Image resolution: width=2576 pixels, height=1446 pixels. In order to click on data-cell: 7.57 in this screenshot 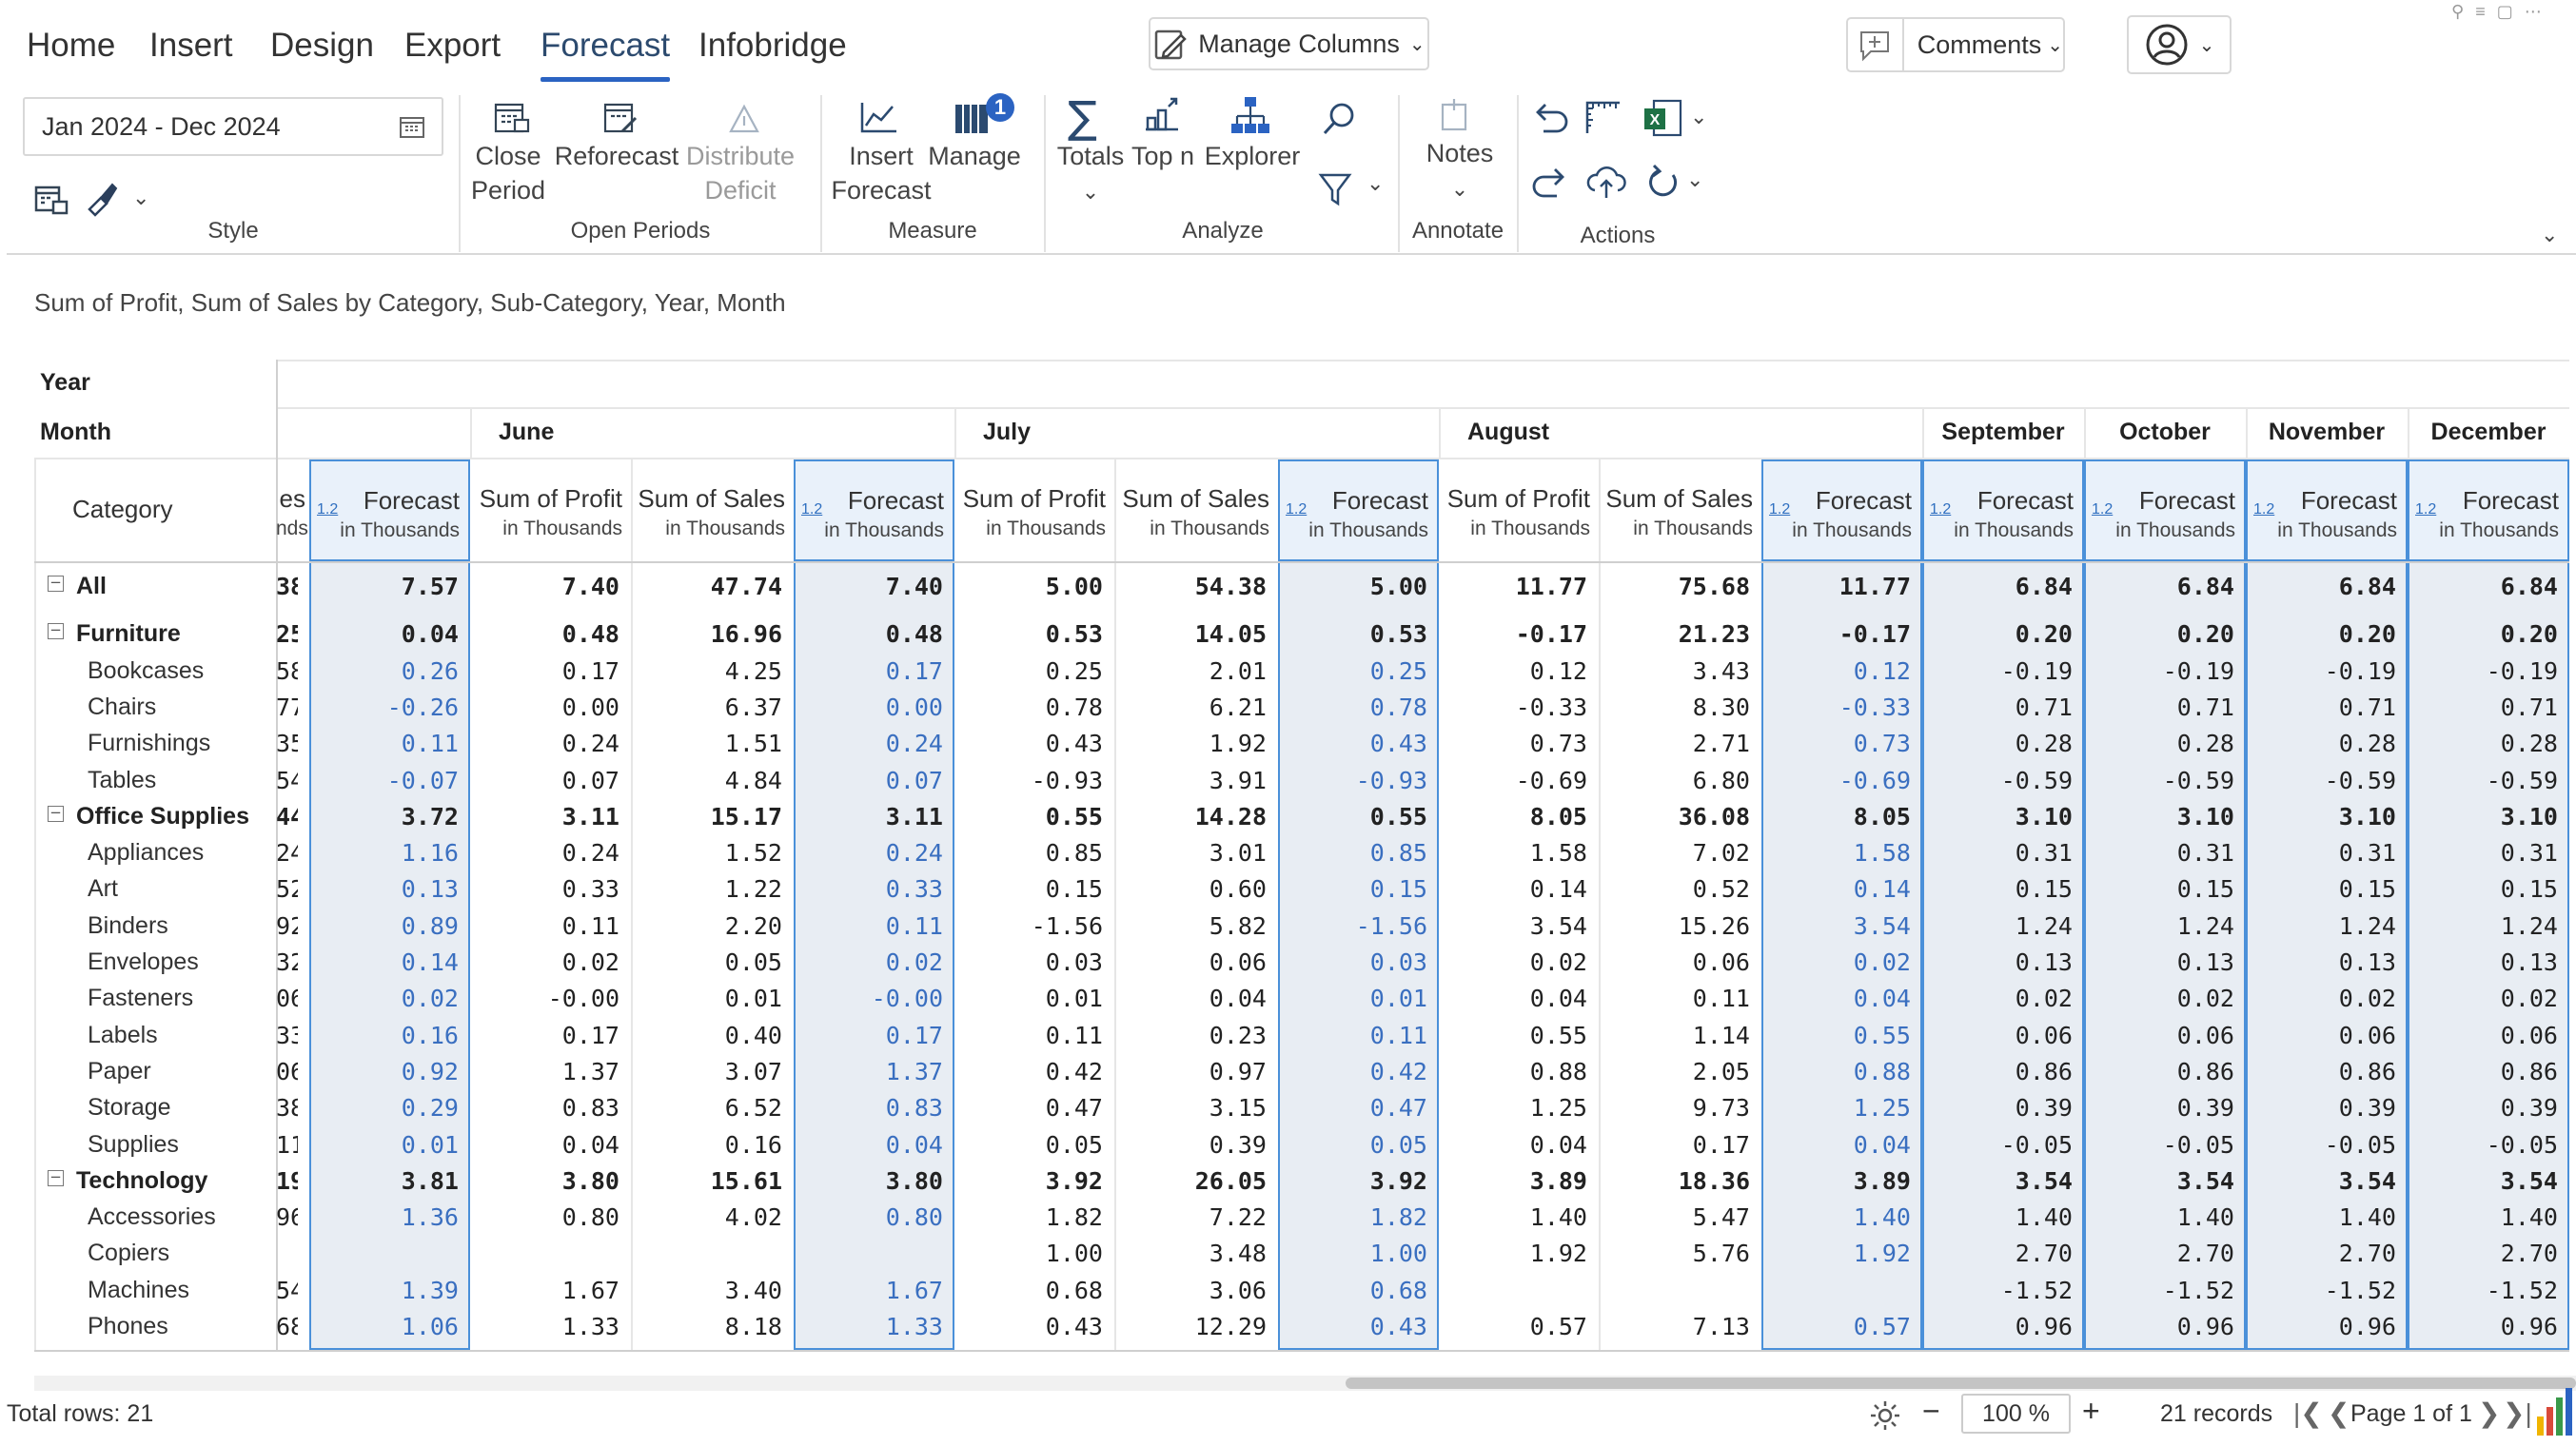, I will do `click(384, 586)`.